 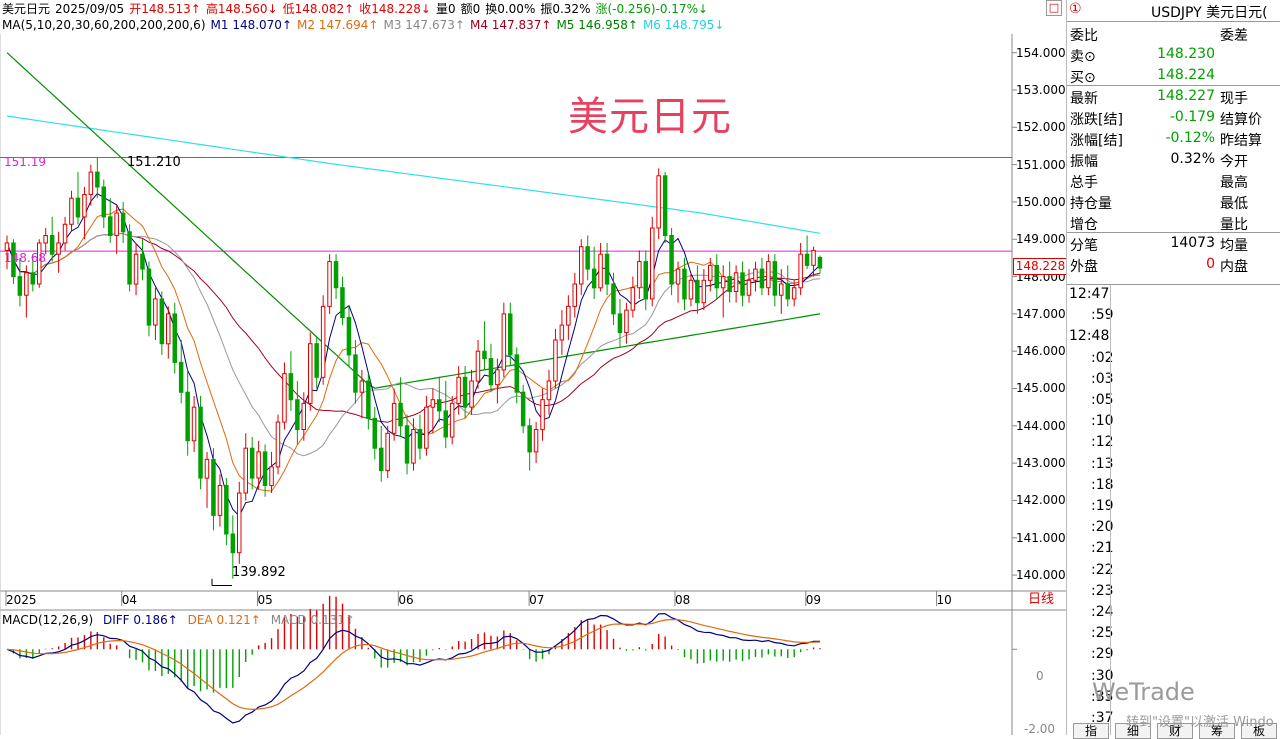 What do you see at coordinates (1173, 201) in the screenshot?
I see `quote-row: 持仓量 最低` at bounding box center [1173, 201].